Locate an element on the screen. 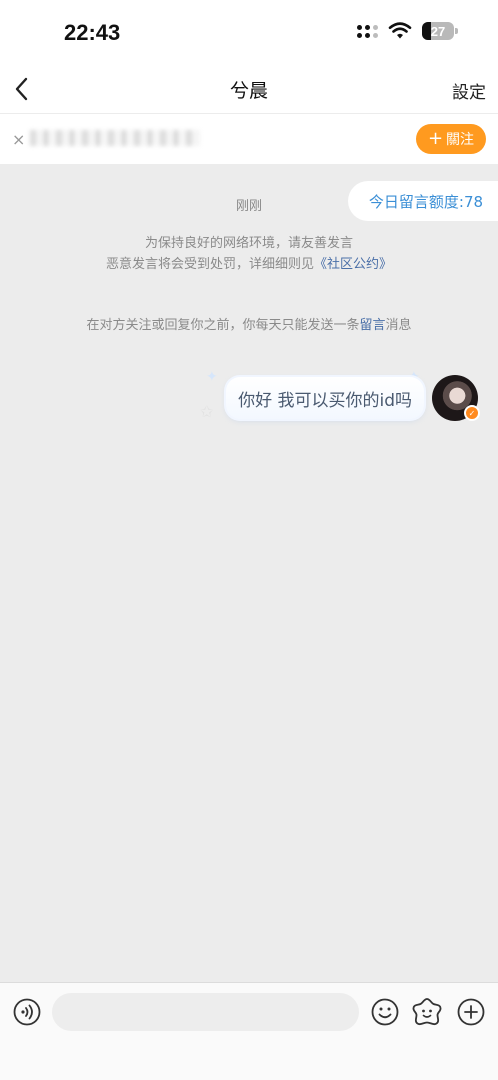 The width and height of the screenshot is (498, 1080). sticker-icon is located at coordinates (427, 1012).